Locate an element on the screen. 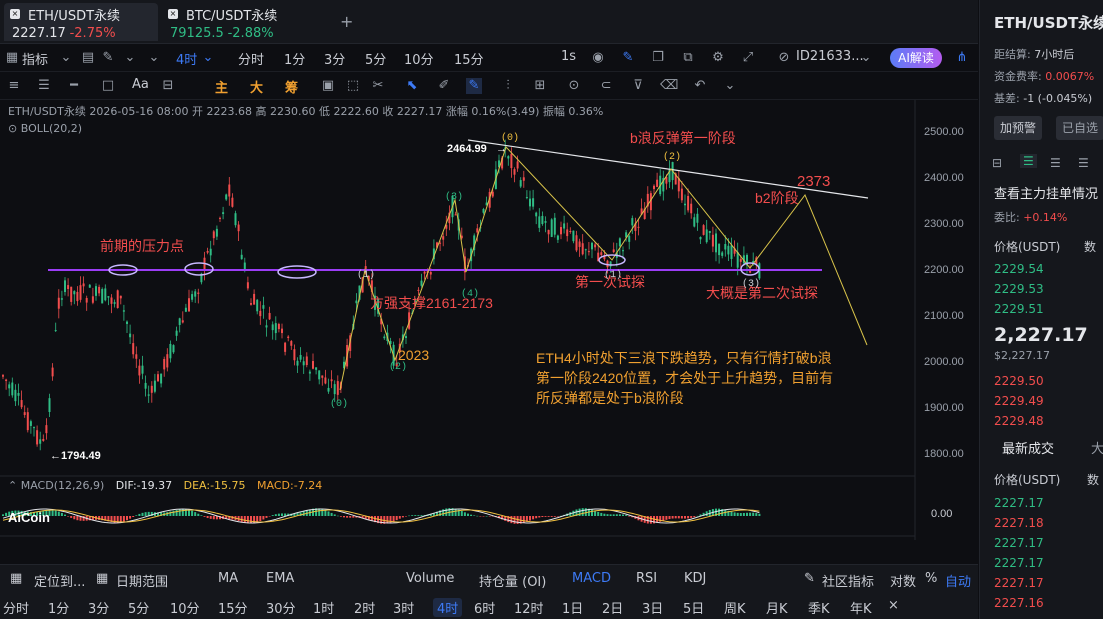 Image resolution: width=1103 pixels, height=619 pixels. tab-btc: × BTC/USDT永续 79125.5 -2.88% is located at coordinates (247, 22).